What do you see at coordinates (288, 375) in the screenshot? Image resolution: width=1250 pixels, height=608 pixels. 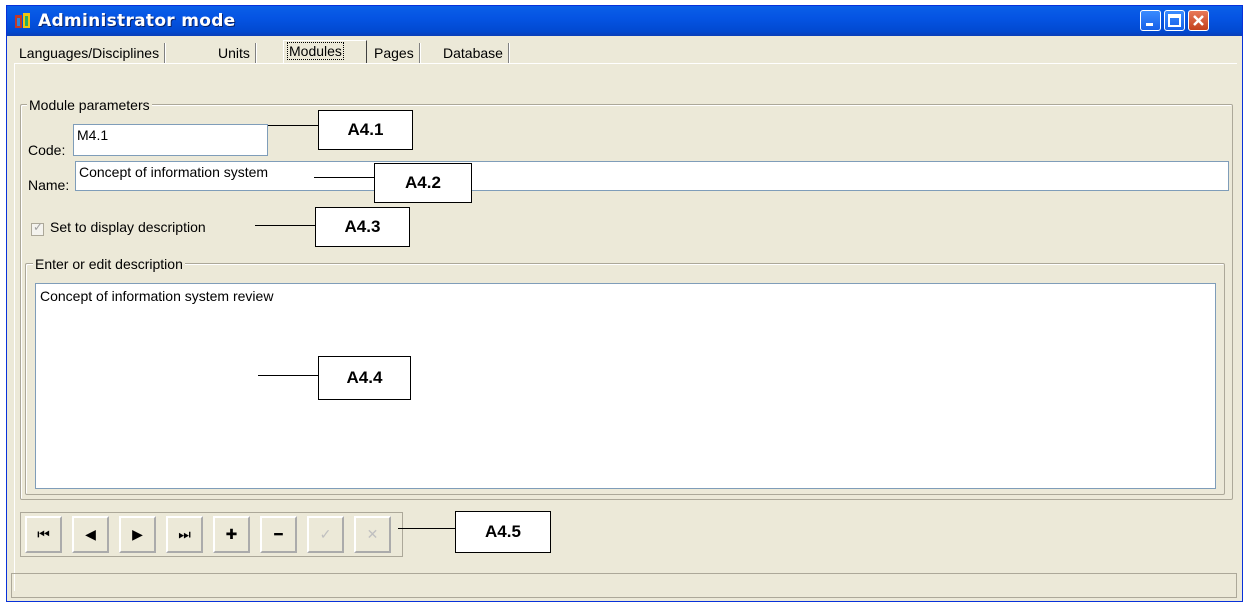 I see `callout-leader-a44` at bounding box center [288, 375].